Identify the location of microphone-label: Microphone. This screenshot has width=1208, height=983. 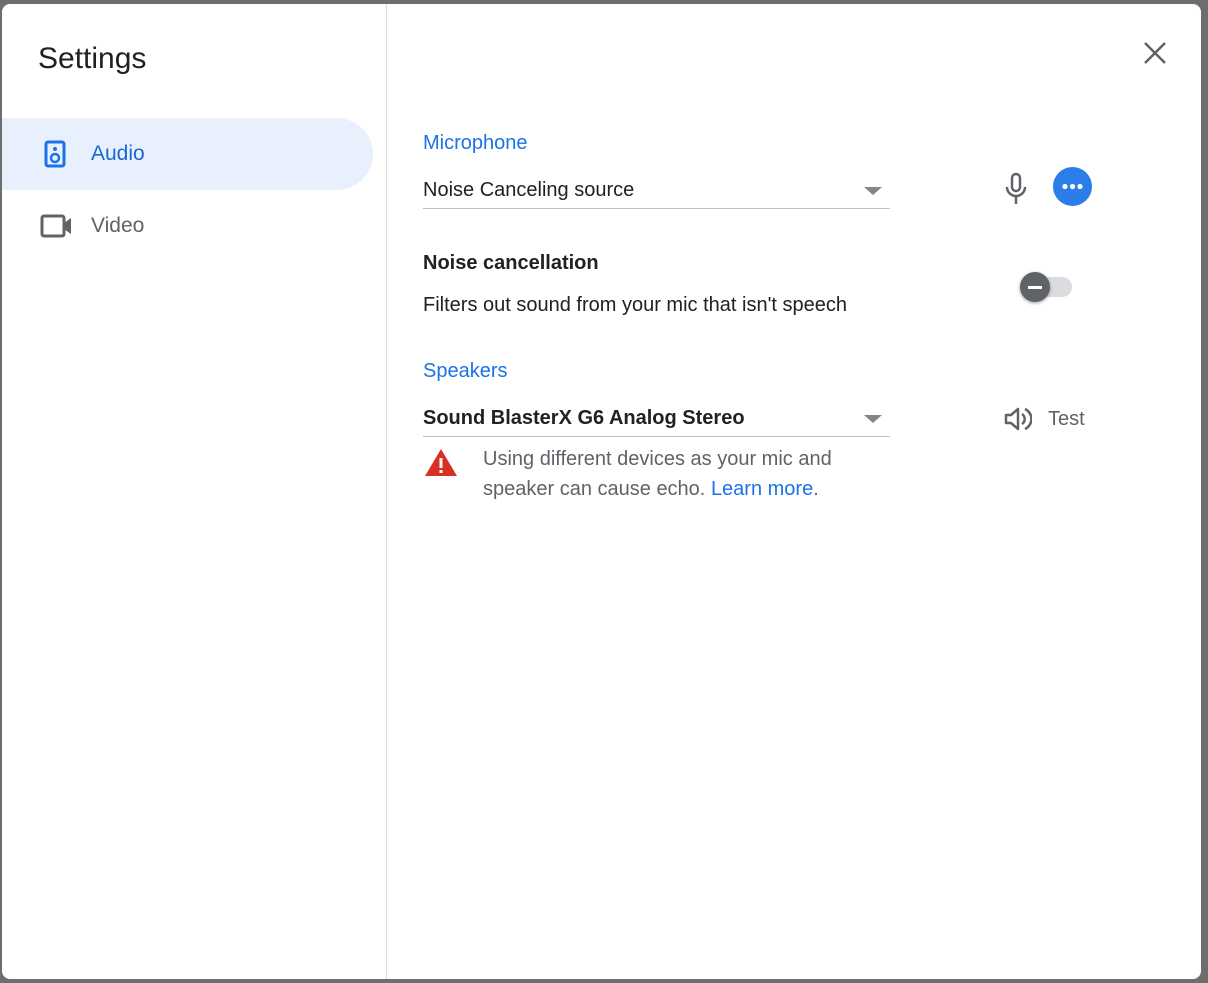
(475, 143).